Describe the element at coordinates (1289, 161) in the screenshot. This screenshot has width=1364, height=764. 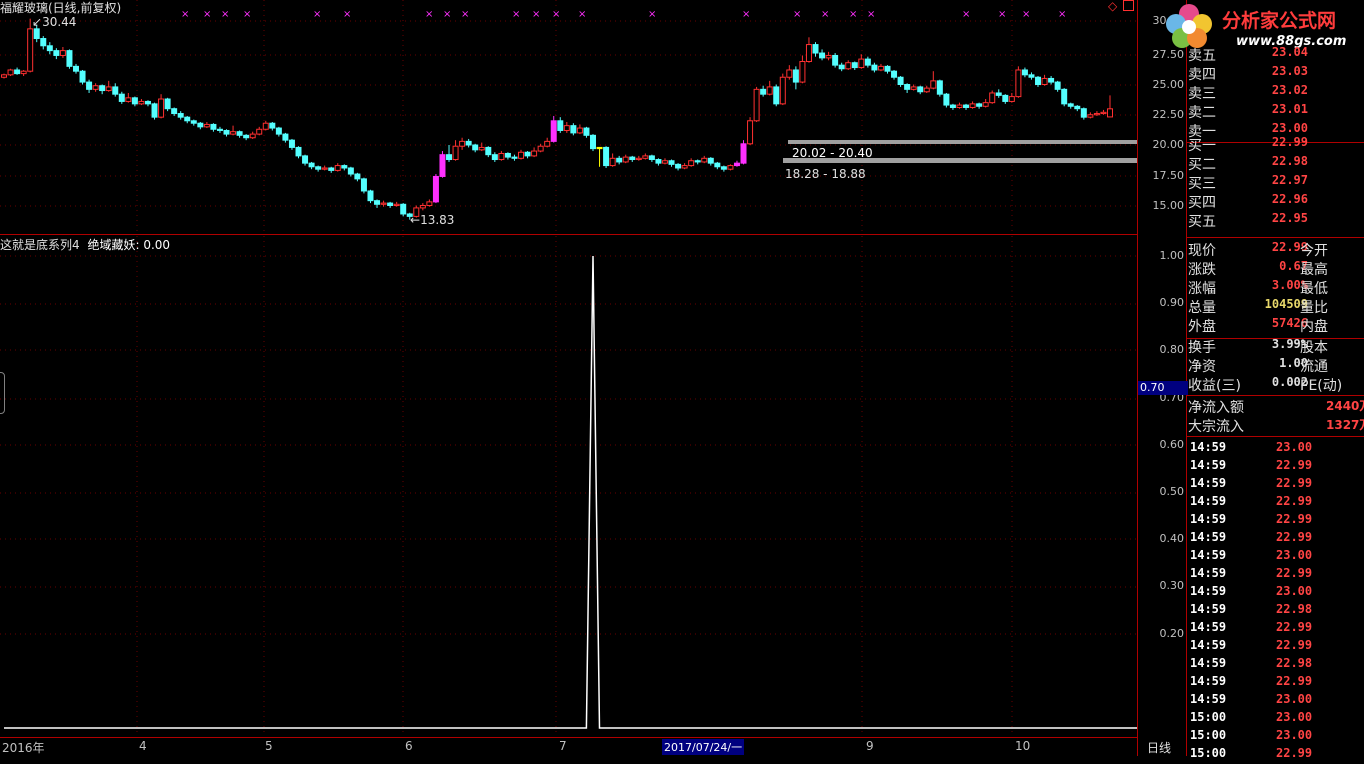
I see `book-level-price: 22.98` at that location.